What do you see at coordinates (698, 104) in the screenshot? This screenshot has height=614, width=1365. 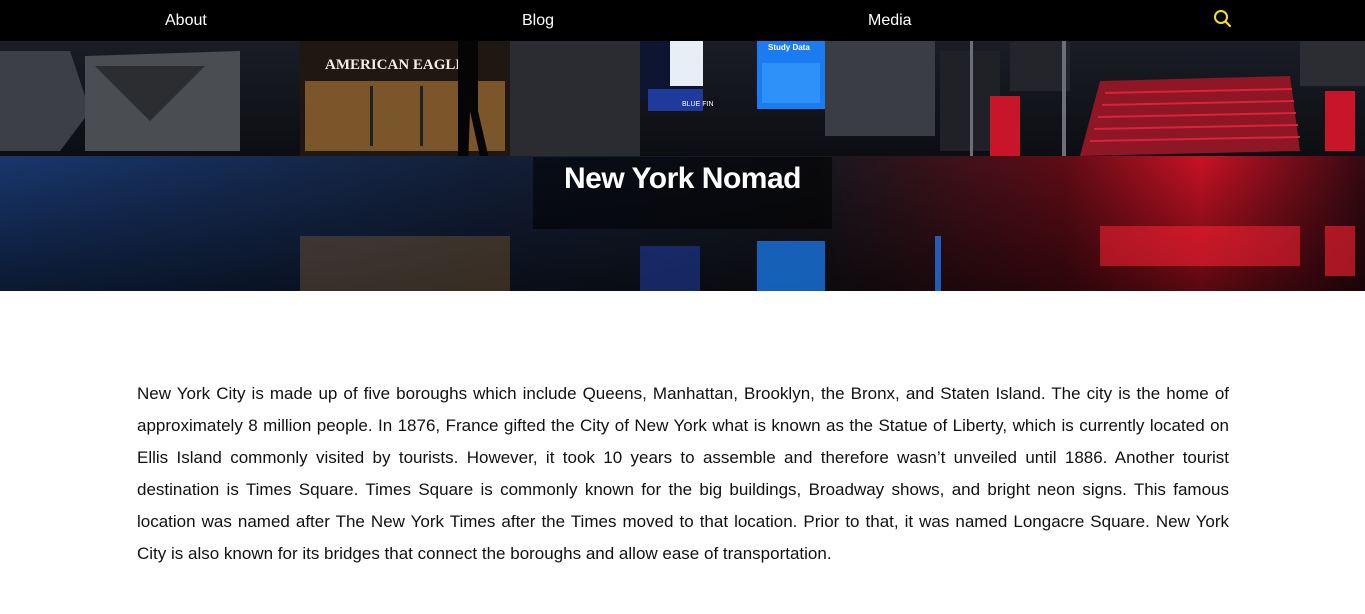 I see `blue-sign: BLUE FIN` at bounding box center [698, 104].